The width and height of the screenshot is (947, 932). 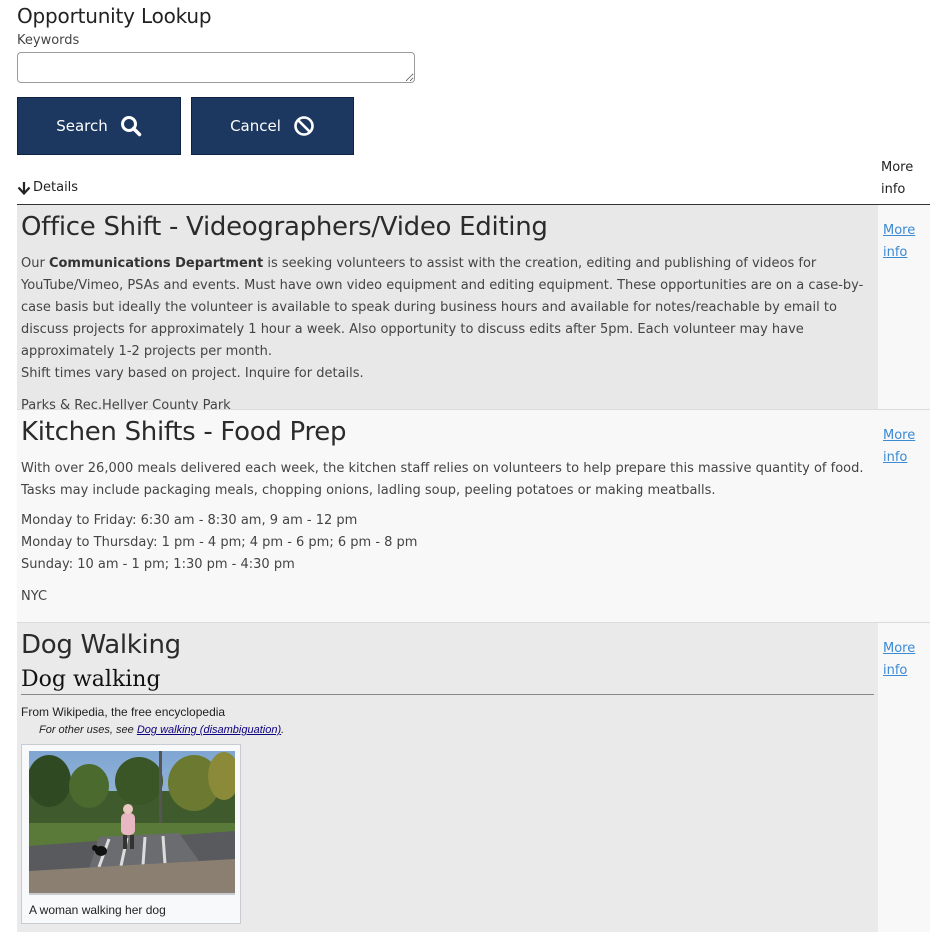 What do you see at coordinates (82, 126) in the screenshot?
I see `search-button-label: Search` at bounding box center [82, 126].